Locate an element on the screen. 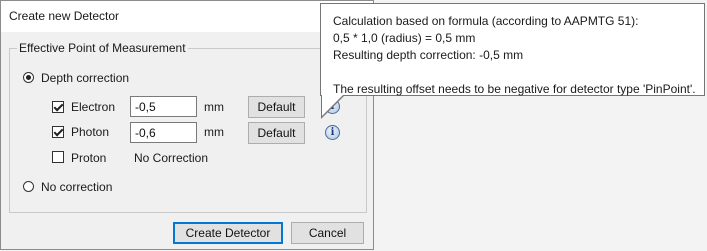  cancel-button: Cancel is located at coordinates (327, 233).